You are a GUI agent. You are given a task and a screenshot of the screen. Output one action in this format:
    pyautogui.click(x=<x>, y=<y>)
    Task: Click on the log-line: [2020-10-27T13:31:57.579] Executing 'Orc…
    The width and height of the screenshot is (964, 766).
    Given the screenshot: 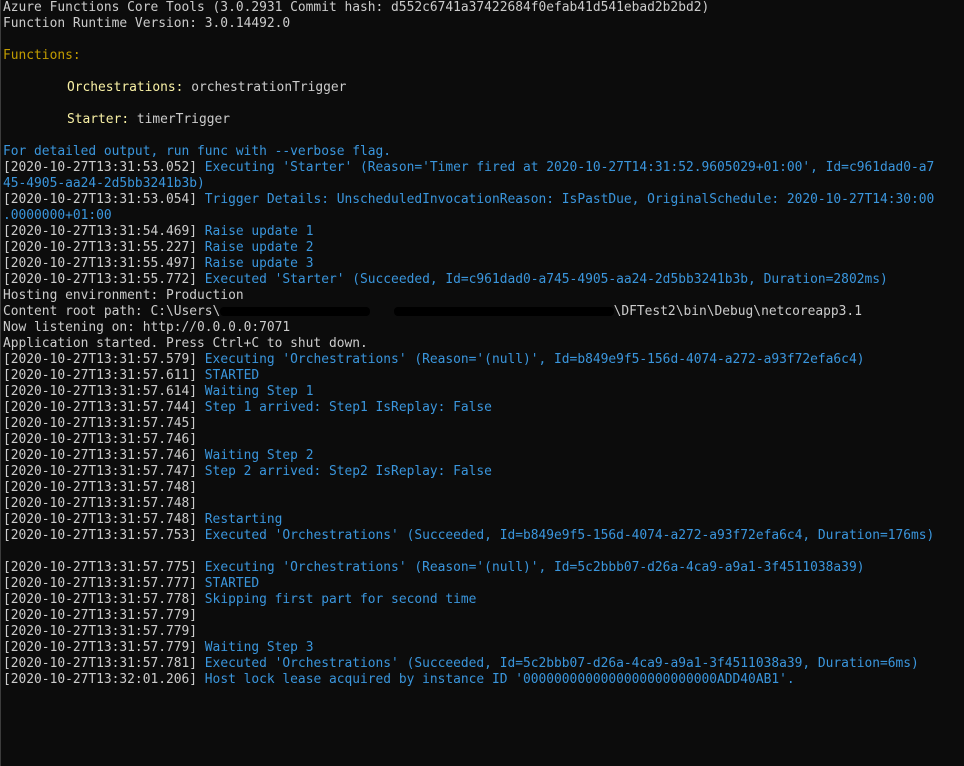 What is the action you would take?
    pyautogui.click(x=483, y=360)
    